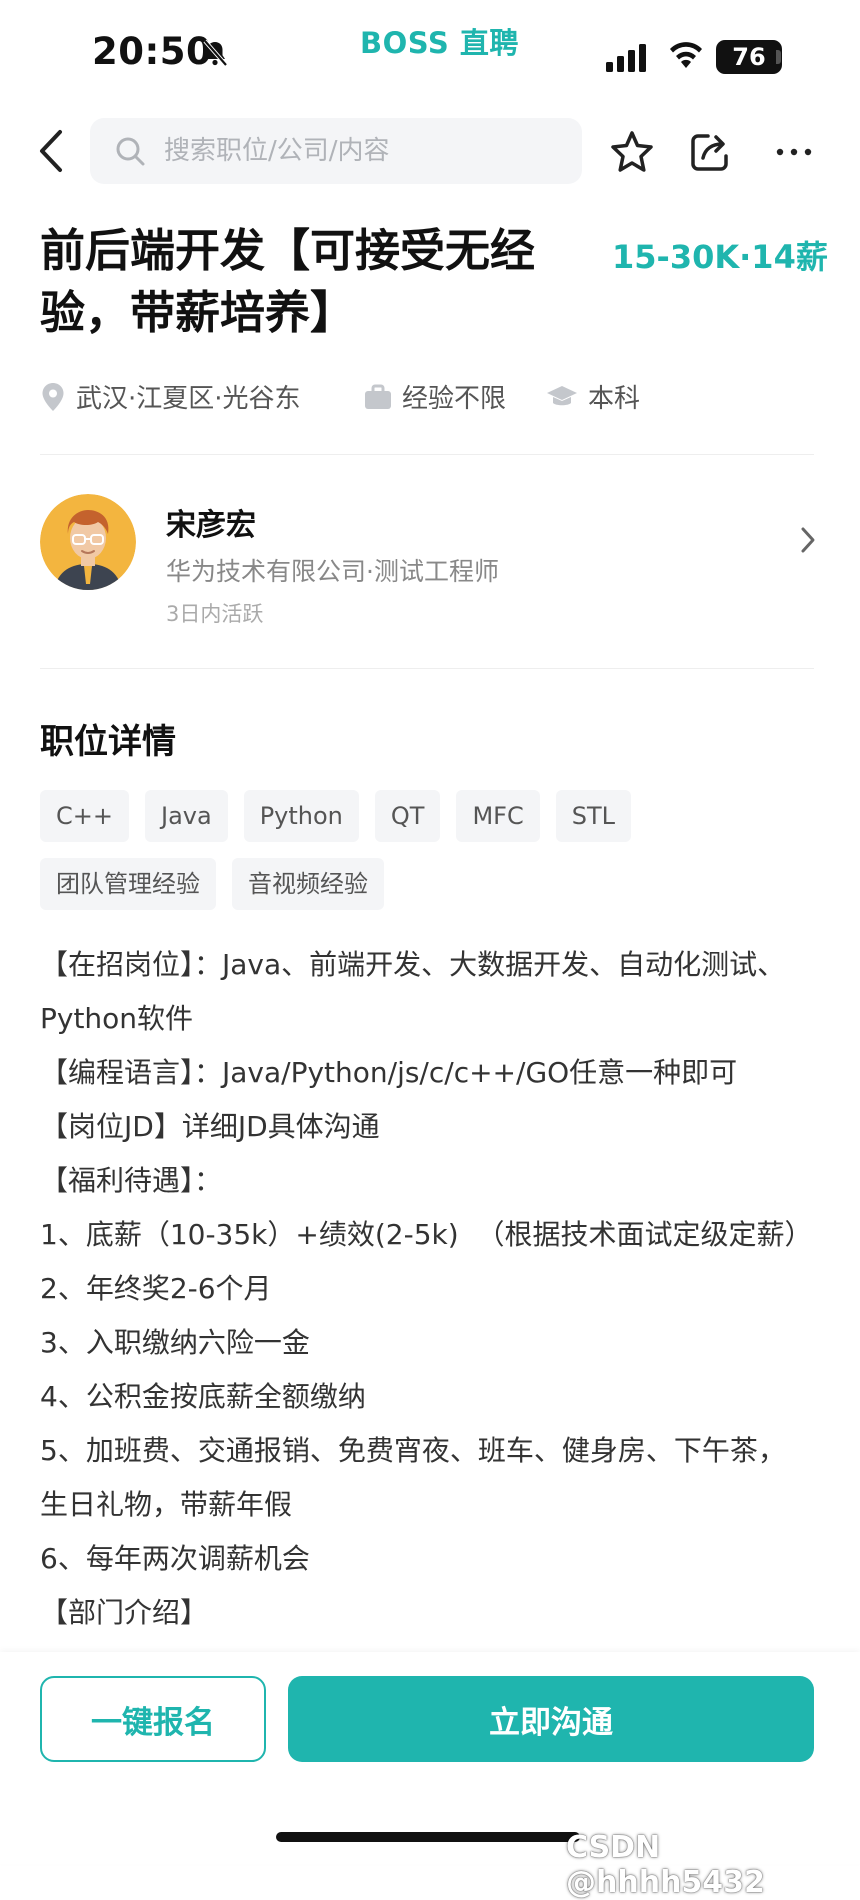 The width and height of the screenshot is (860, 1900). Describe the element at coordinates (130, 151) in the screenshot. I see `search-icon` at that location.